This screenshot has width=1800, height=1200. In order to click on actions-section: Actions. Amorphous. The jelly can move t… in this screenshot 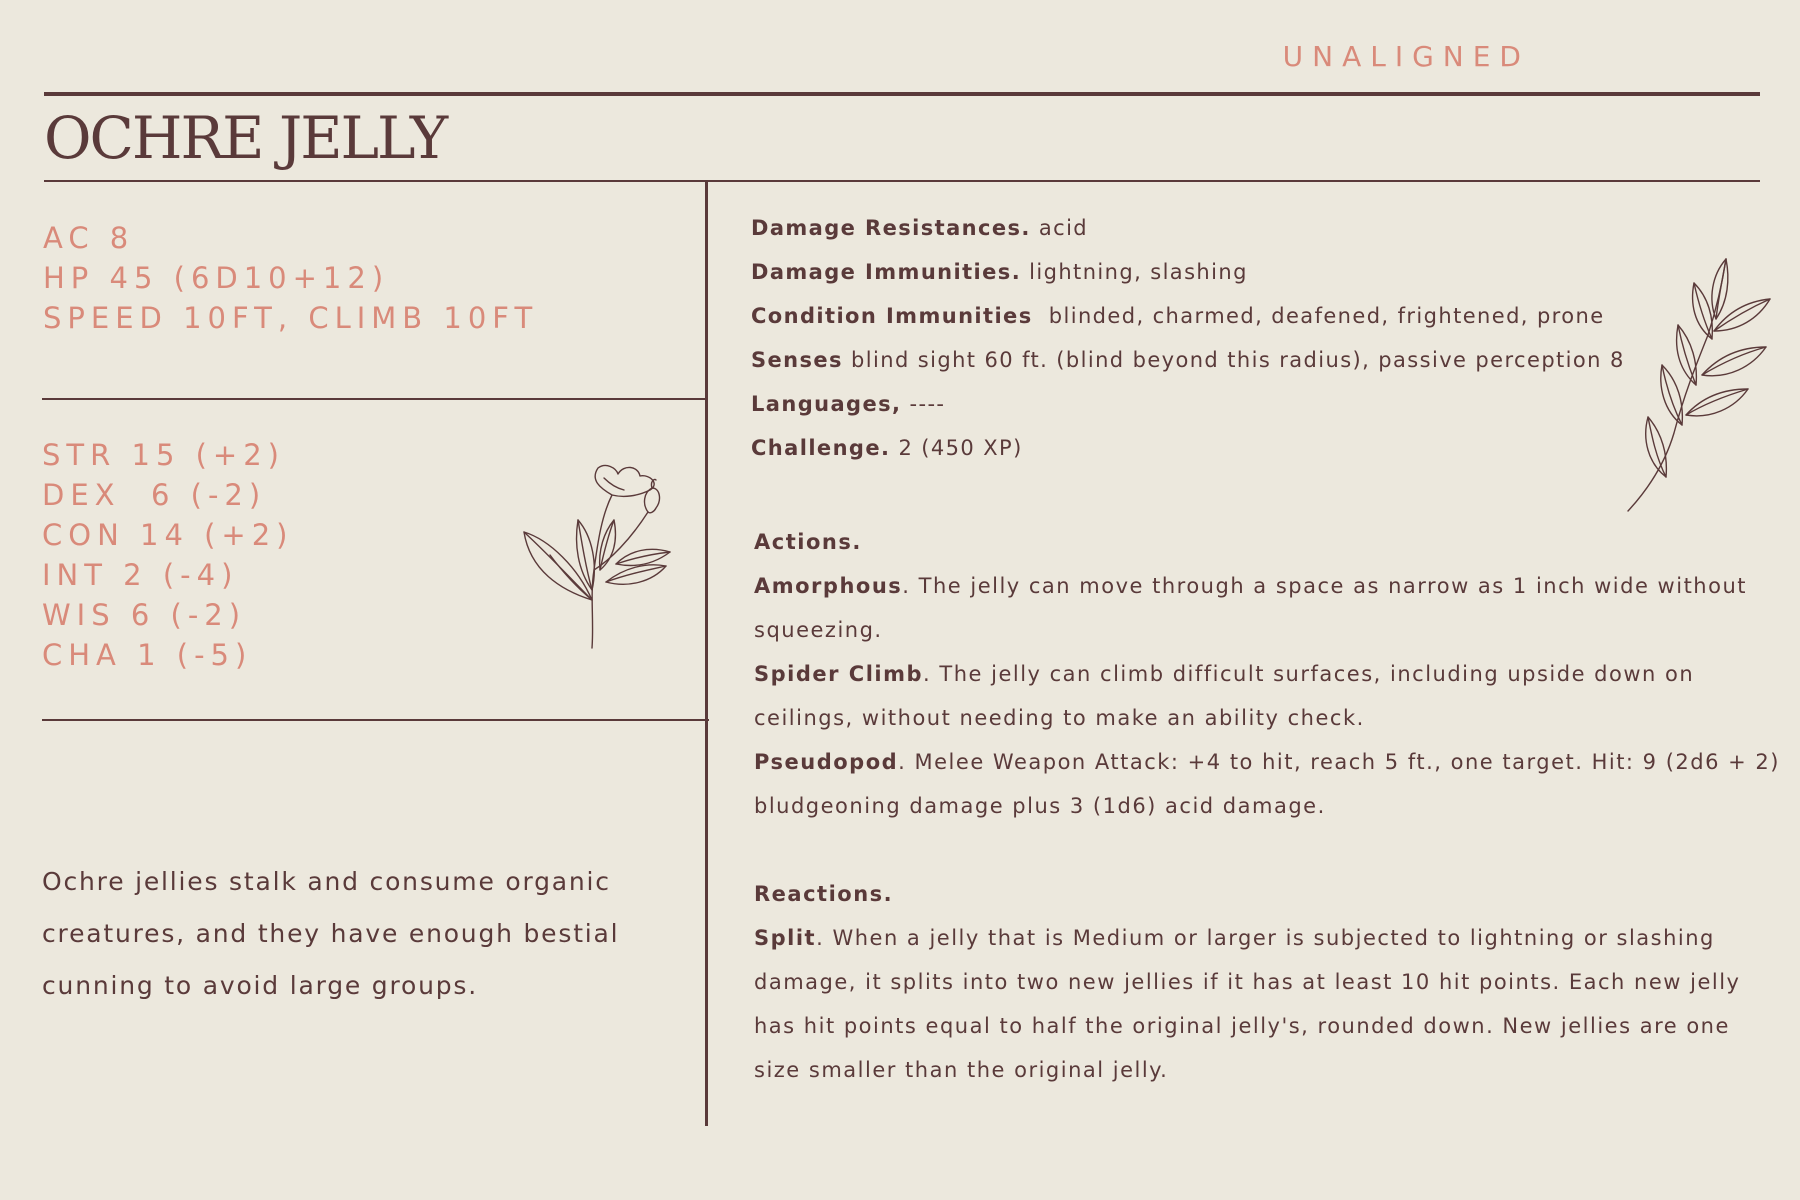, I will do `click(1269, 674)`.